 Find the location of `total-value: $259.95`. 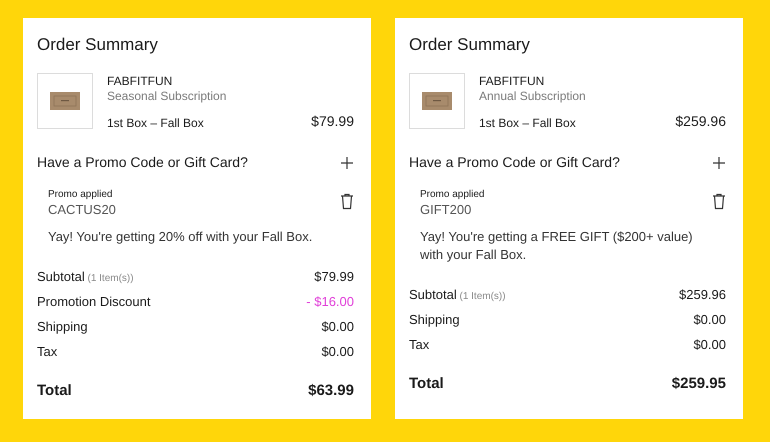

total-value: $259.95 is located at coordinates (699, 384).